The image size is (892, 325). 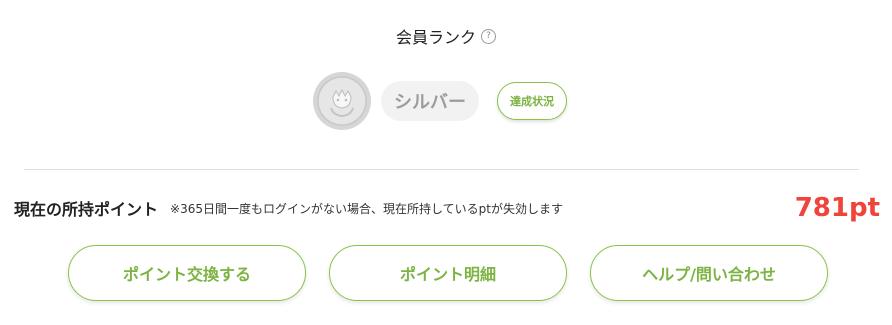 What do you see at coordinates (86, 209) in the screenshot?
I see `points-label: 現在の所持ポイント` at bounding box center [86, 209].